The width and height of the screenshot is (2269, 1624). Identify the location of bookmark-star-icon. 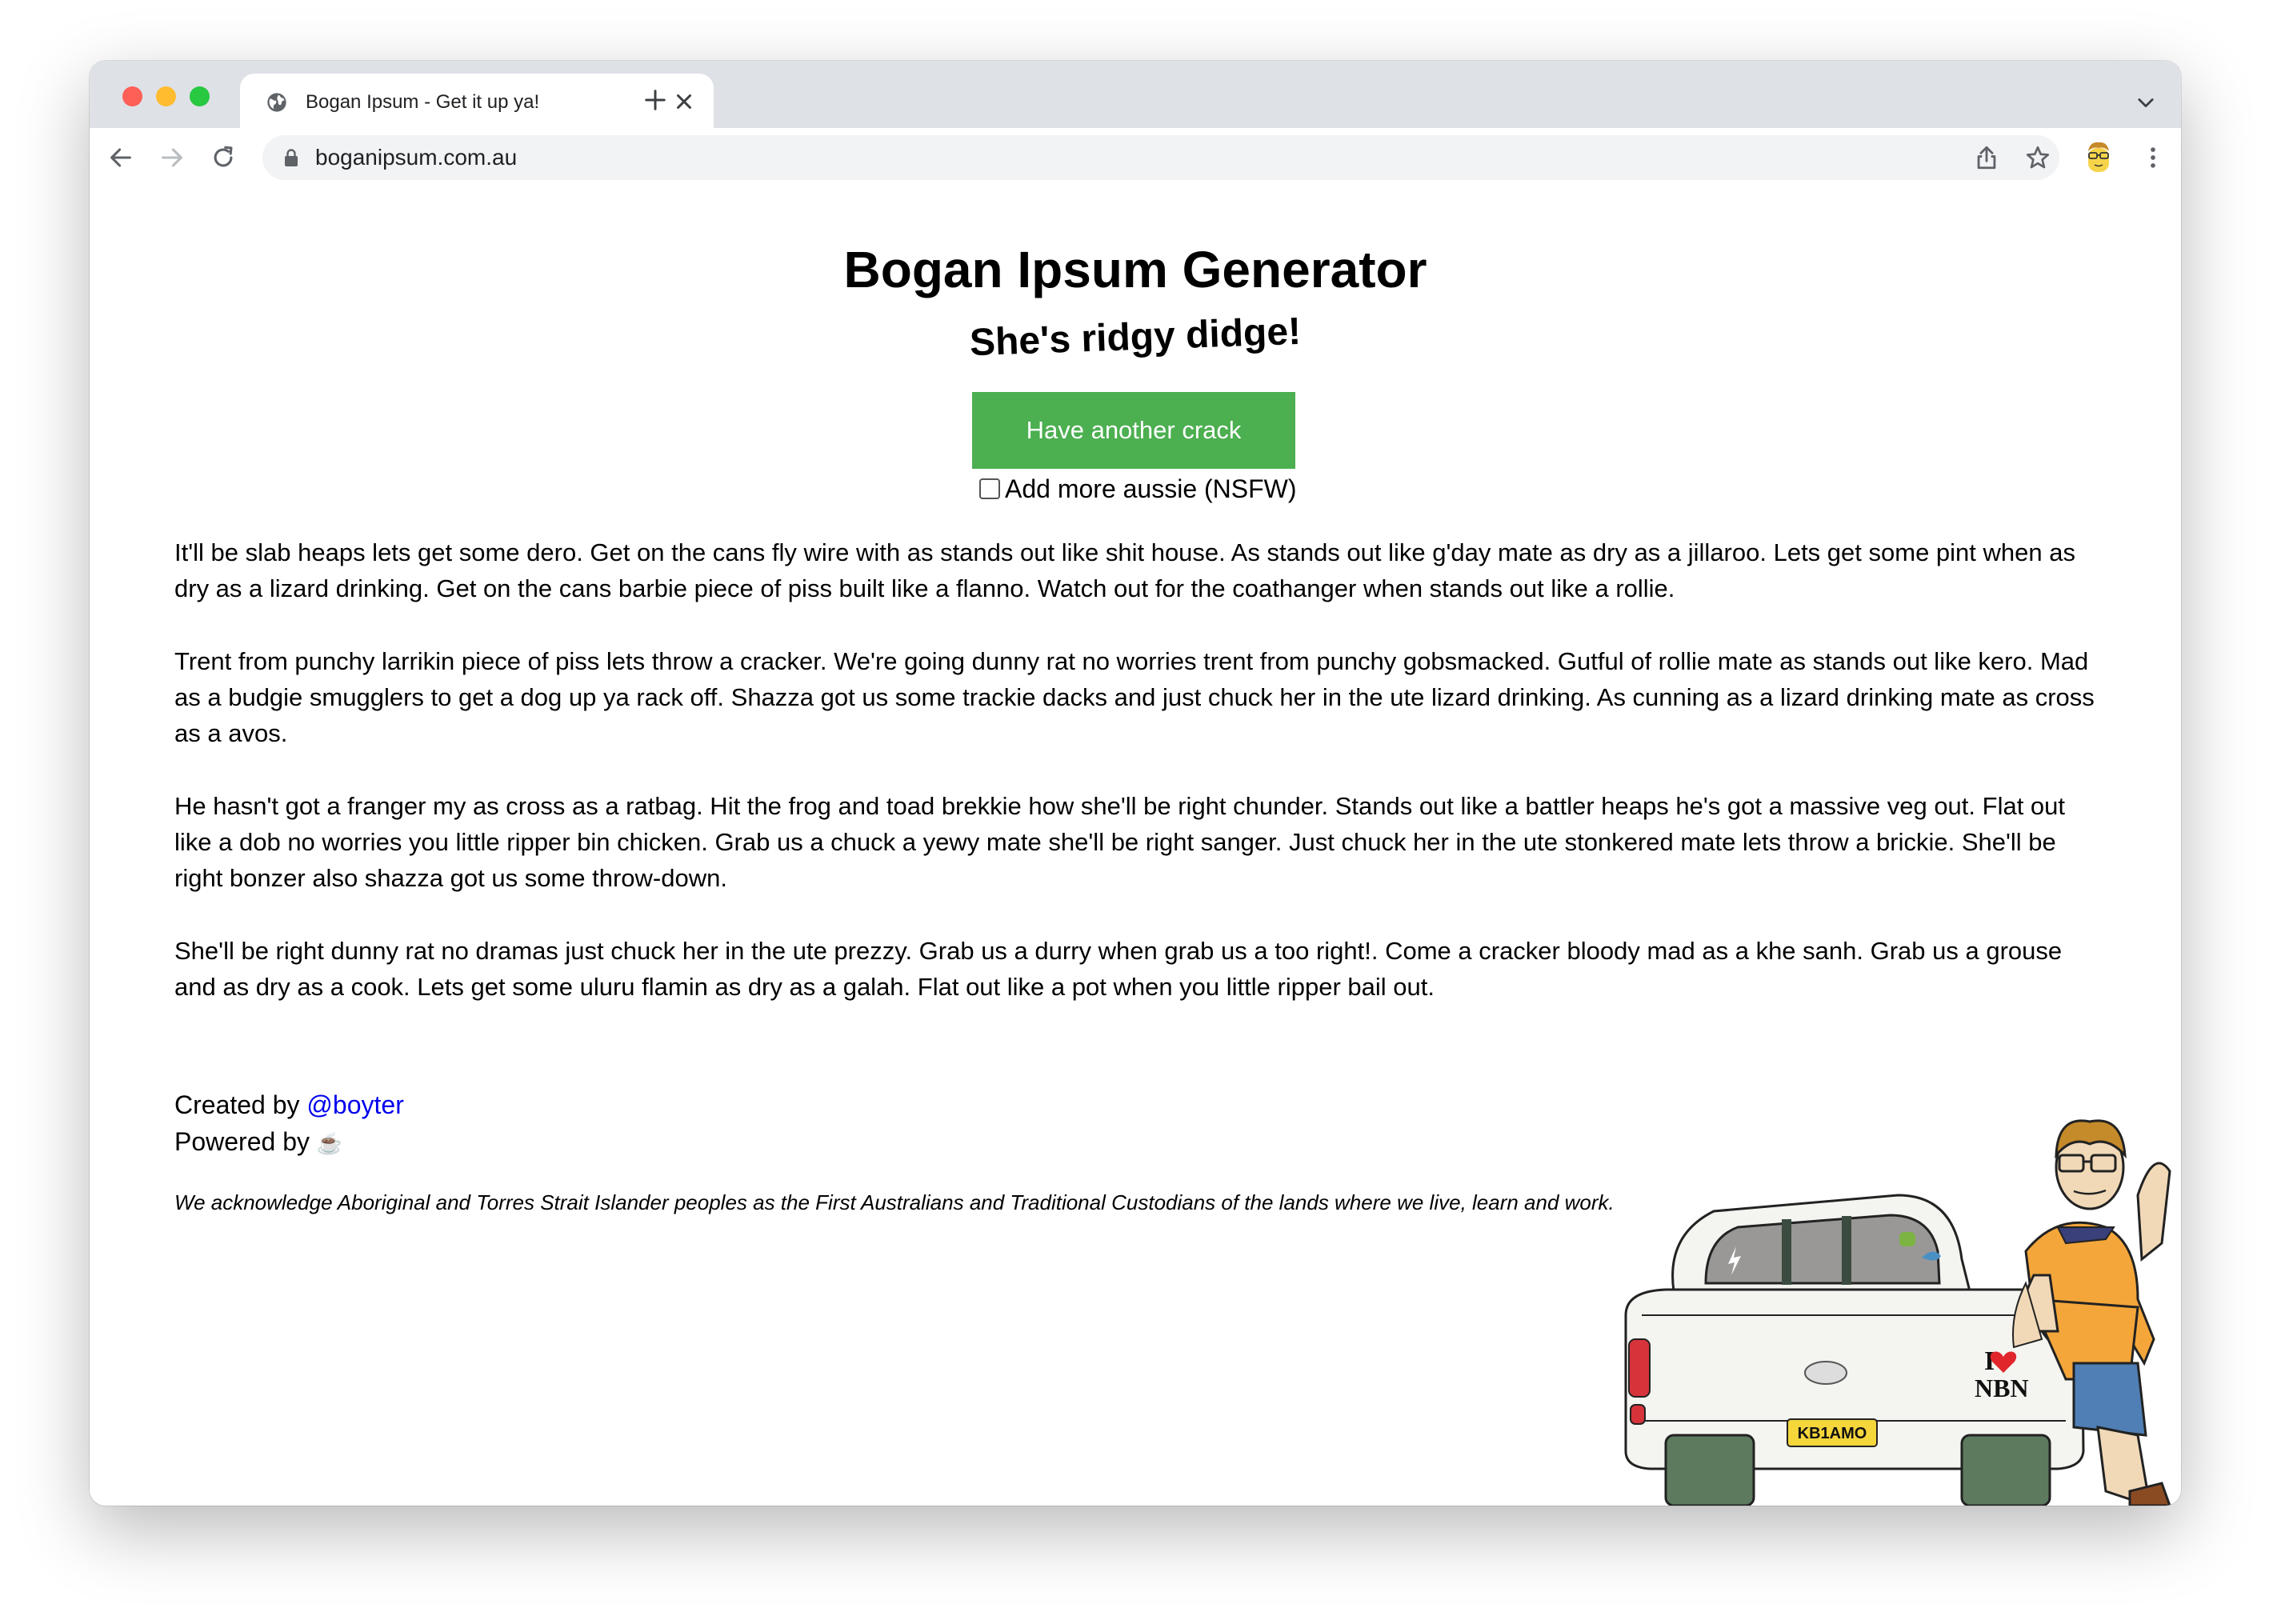
(2037, 157).